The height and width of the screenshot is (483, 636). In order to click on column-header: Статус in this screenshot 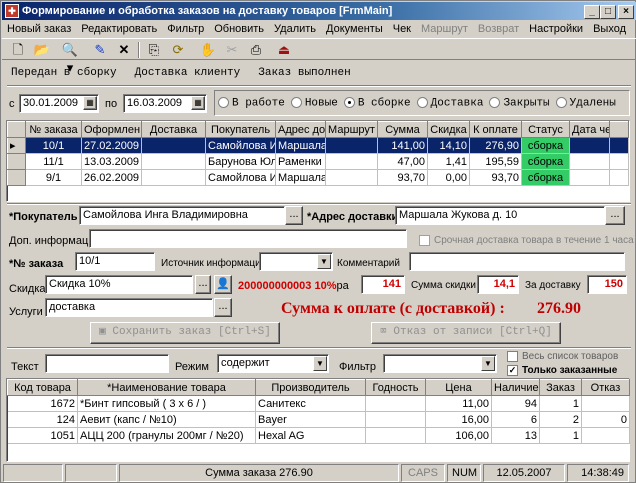, I will do `click(545, 129)`.